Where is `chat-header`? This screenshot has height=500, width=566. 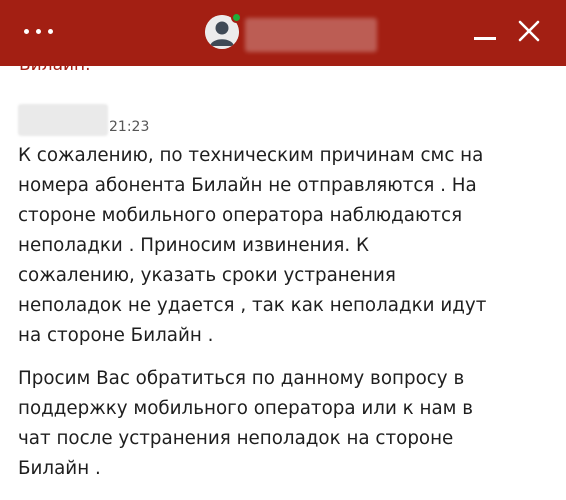
chat-header is located at coordinates (283, 33).